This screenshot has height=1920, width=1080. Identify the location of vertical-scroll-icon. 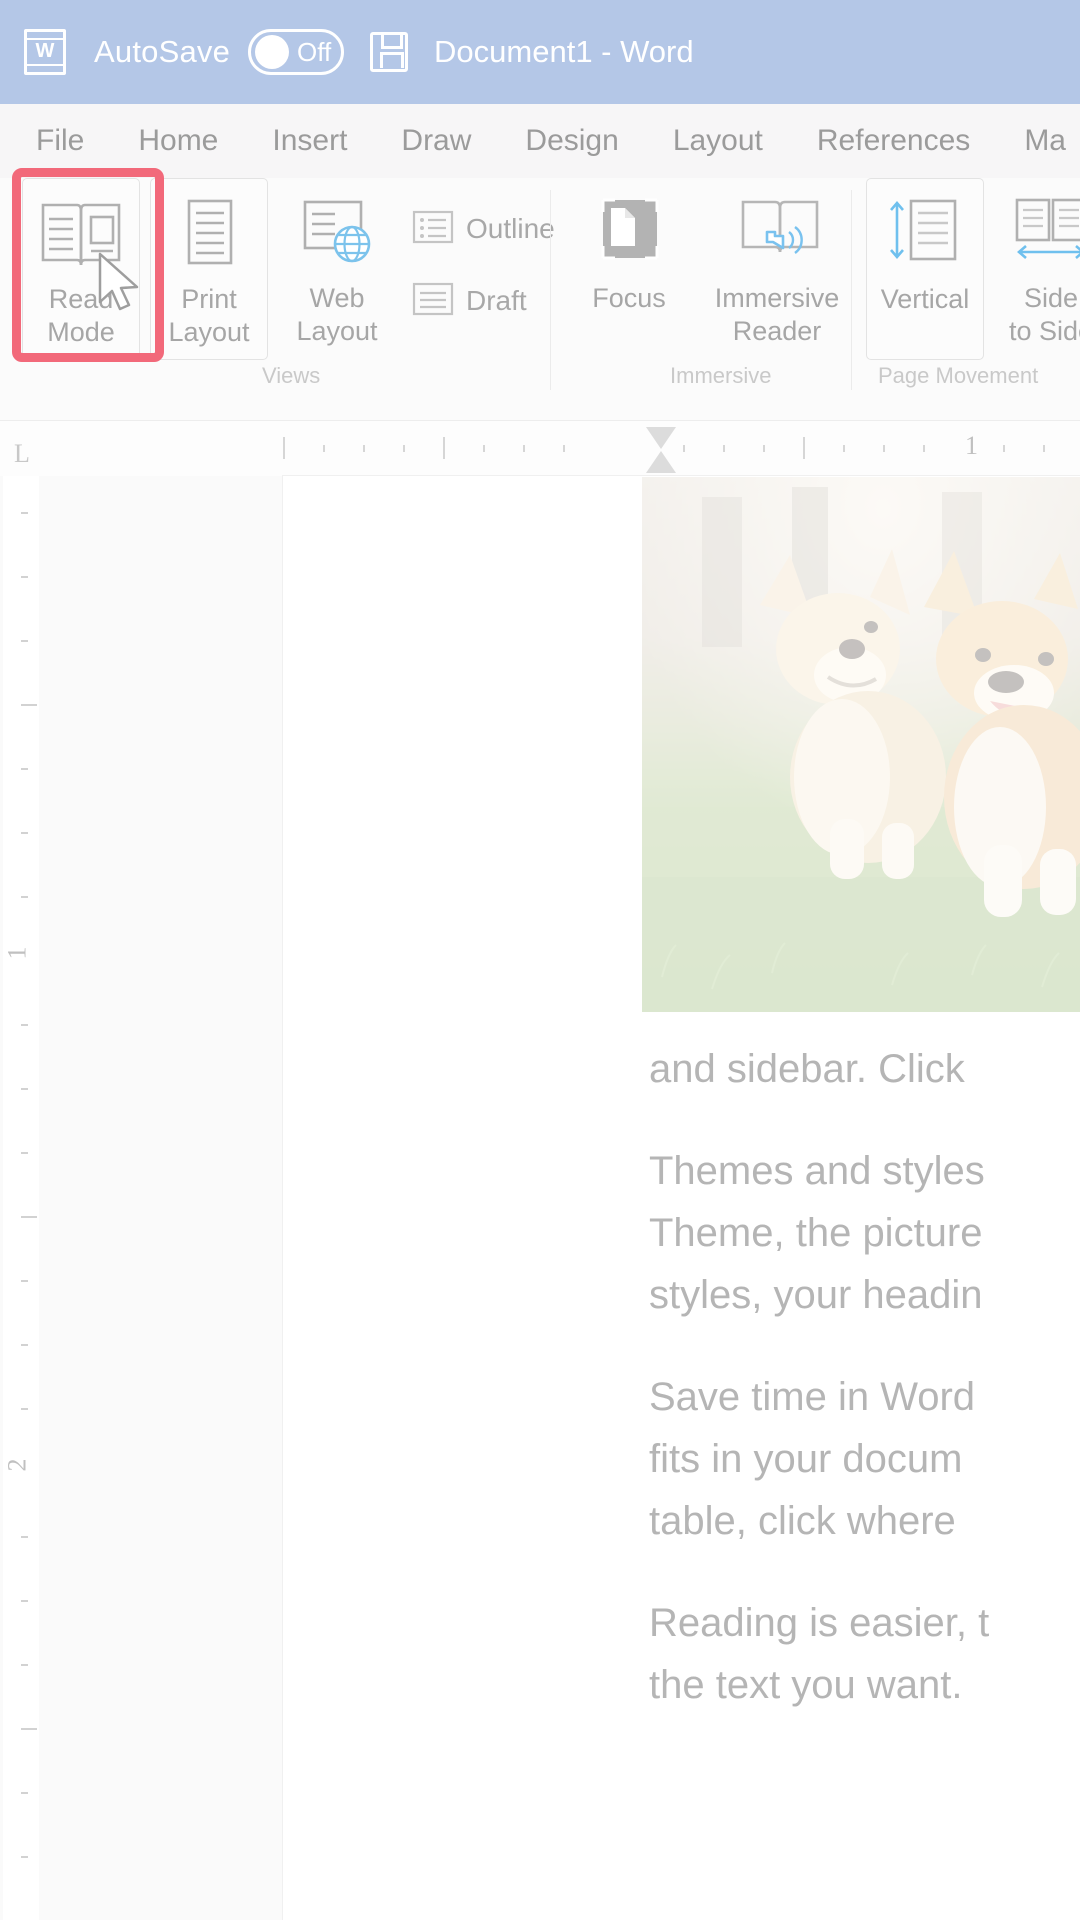
(925, 235).